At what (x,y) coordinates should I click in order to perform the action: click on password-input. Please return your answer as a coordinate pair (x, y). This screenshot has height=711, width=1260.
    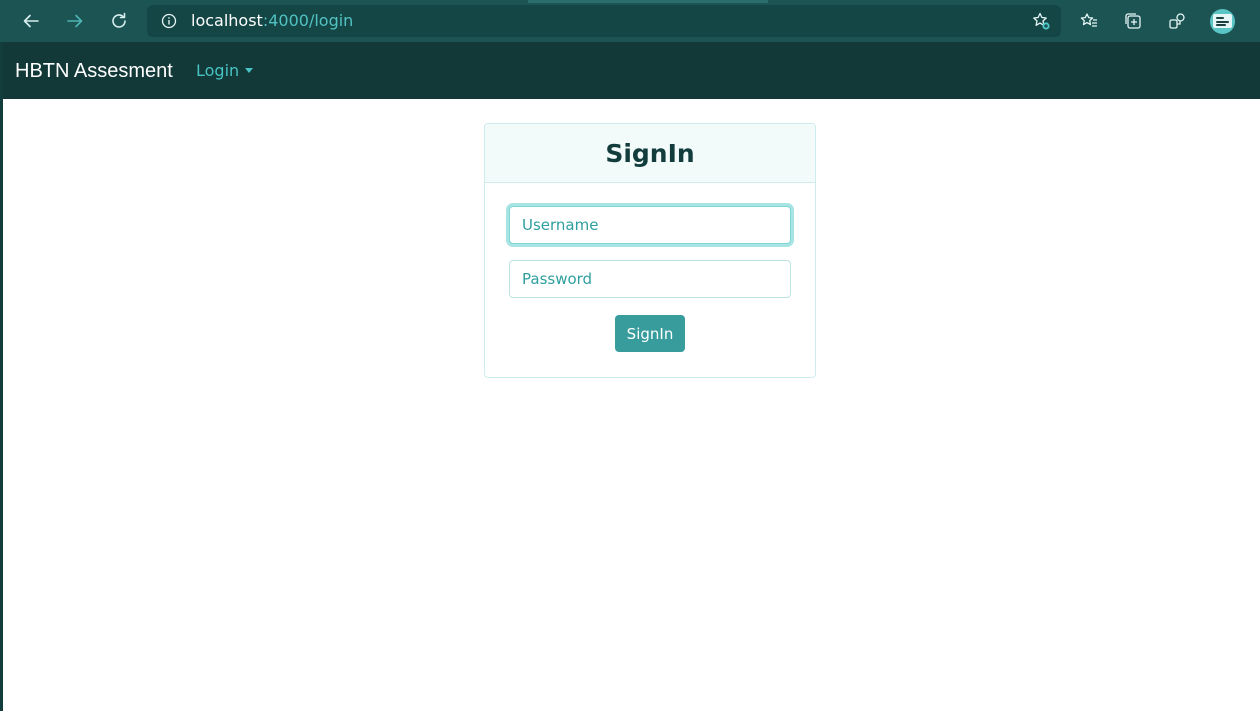
    Looking at the image, I should click on (650, 279).